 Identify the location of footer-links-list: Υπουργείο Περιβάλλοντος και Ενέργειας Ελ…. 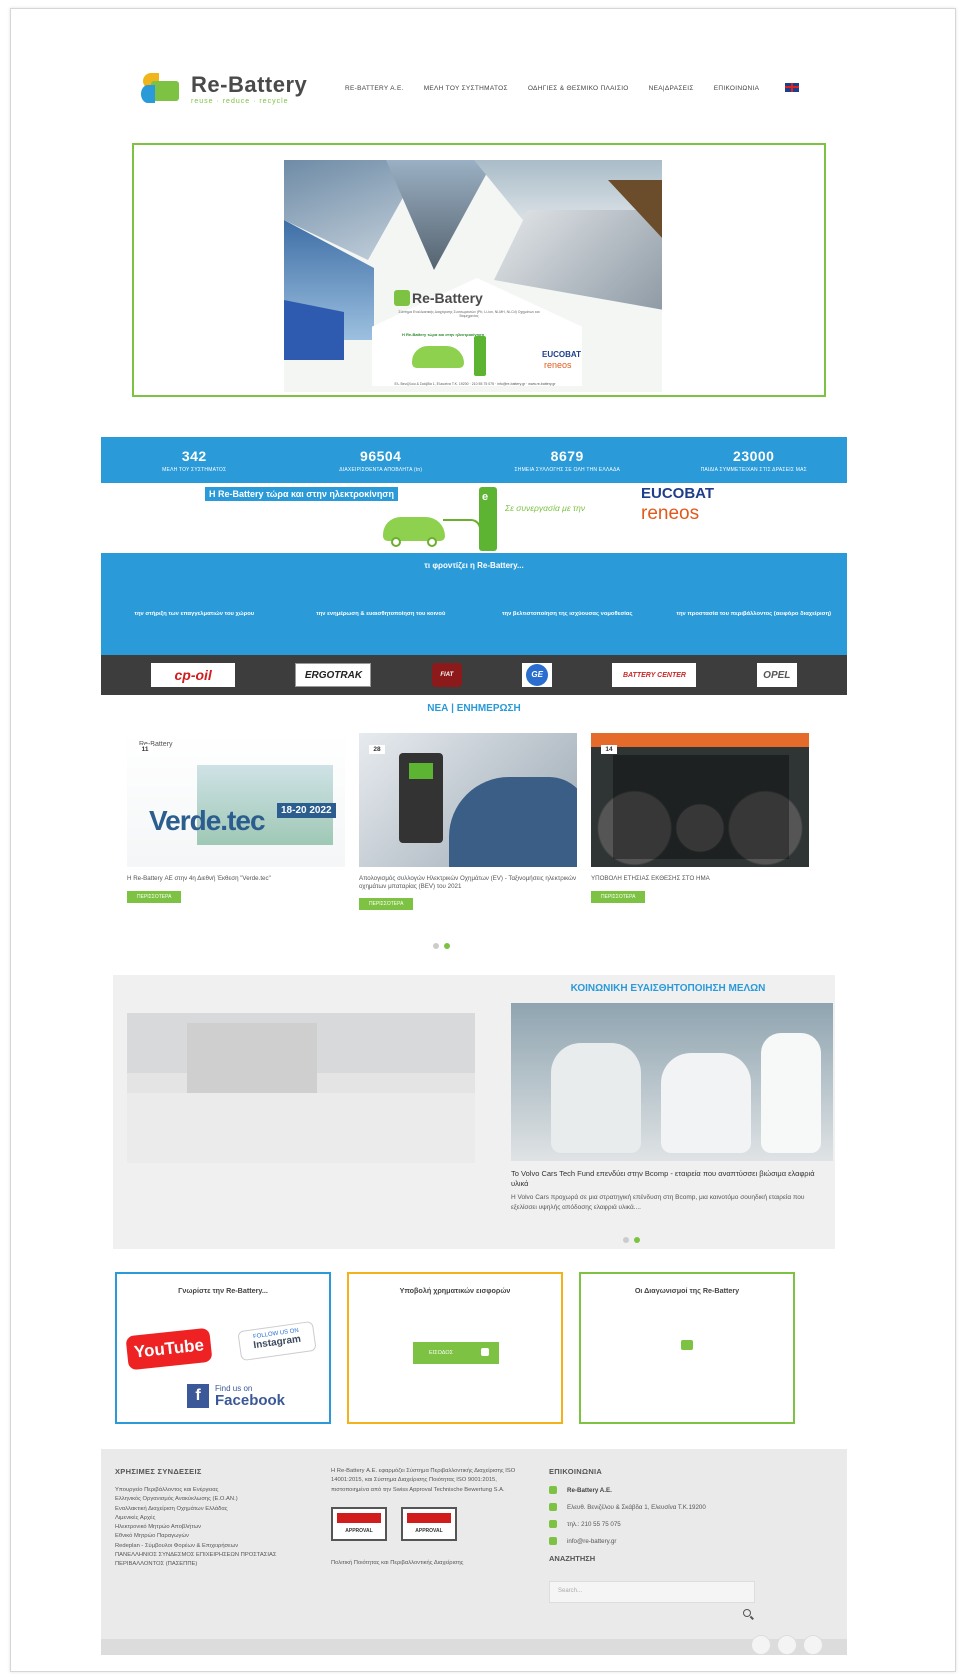
(215, 1527).